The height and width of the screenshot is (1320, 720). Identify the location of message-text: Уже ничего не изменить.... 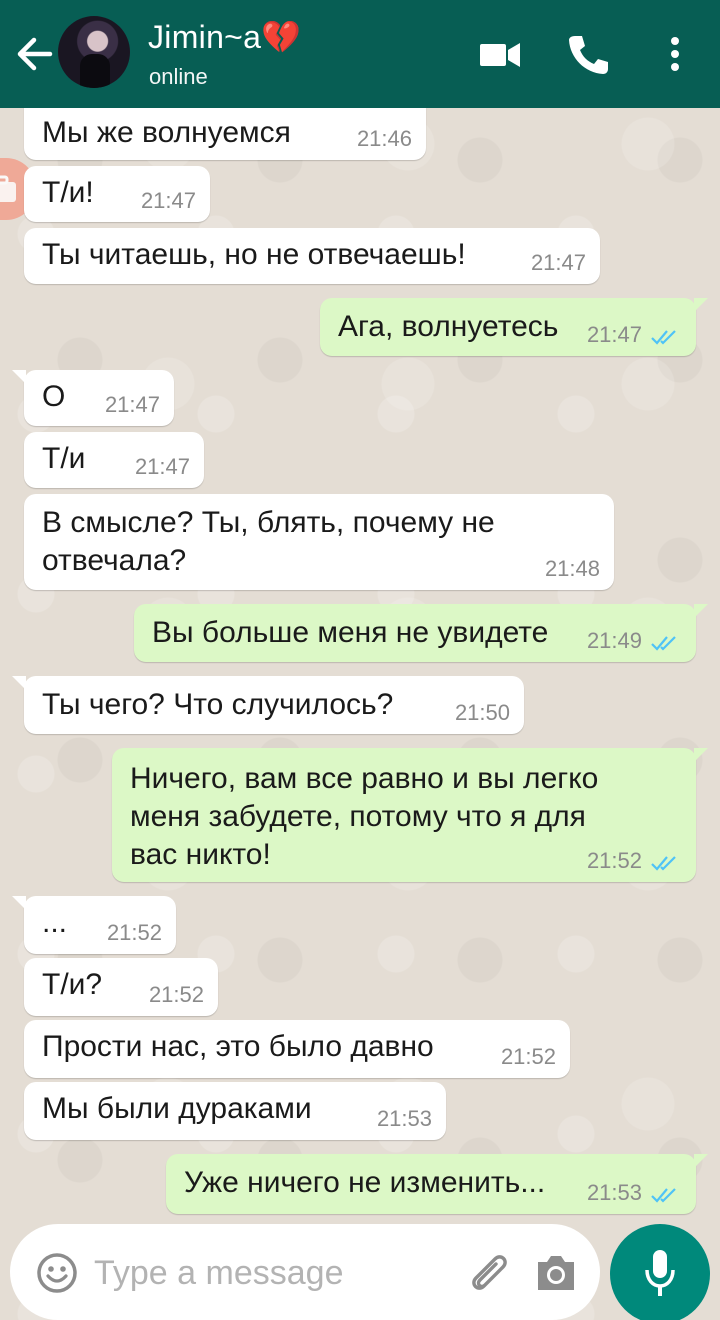
(365, 1182).